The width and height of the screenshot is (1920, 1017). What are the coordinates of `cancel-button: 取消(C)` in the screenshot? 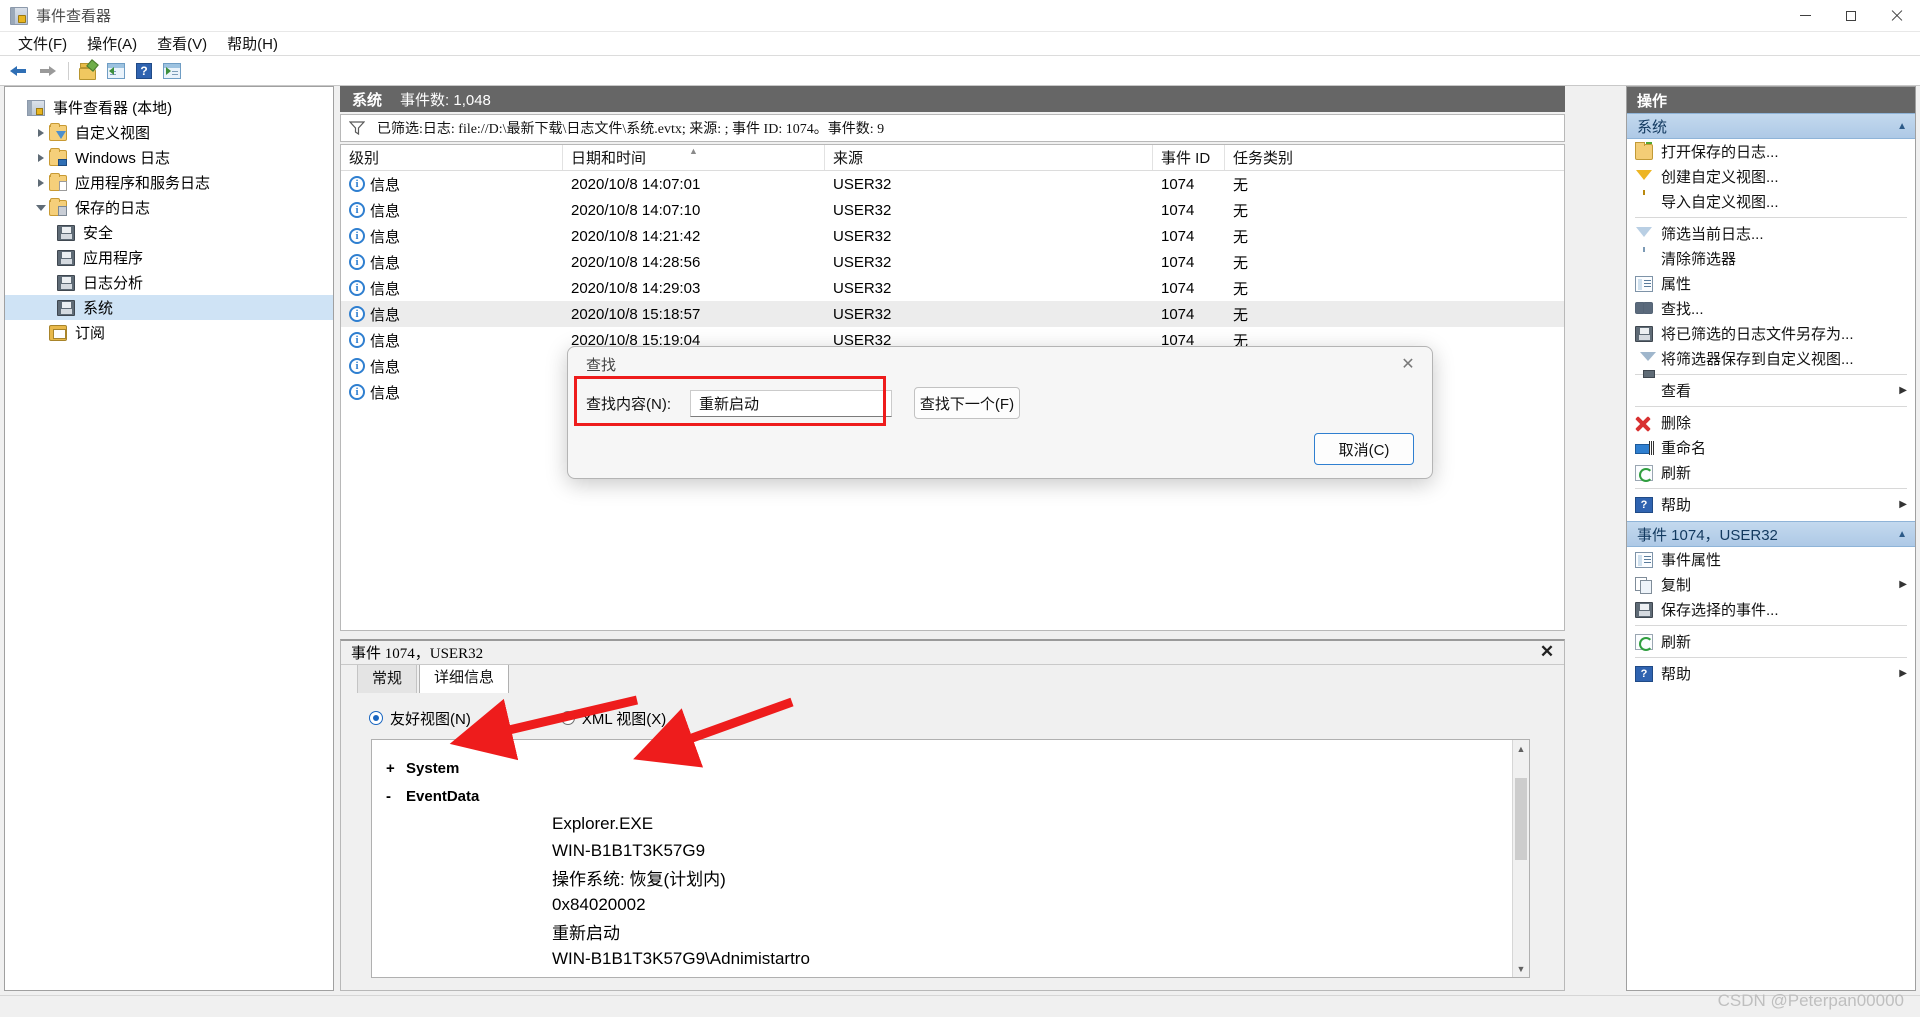 It's located at (1364, 449).